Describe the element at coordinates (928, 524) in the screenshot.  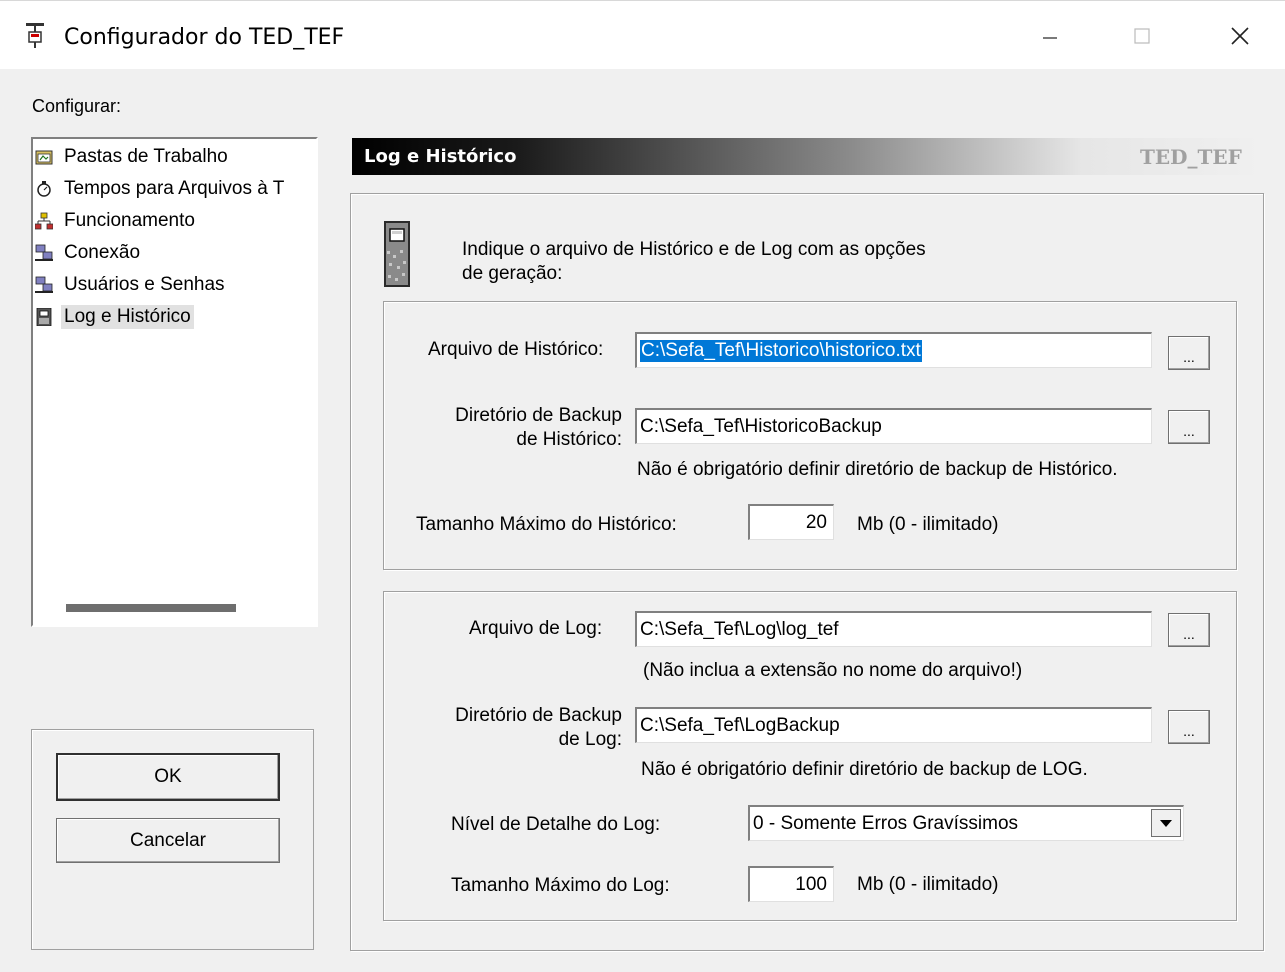
I see `historico-unit-label: Mb (0 - ilimitado)` at that location.